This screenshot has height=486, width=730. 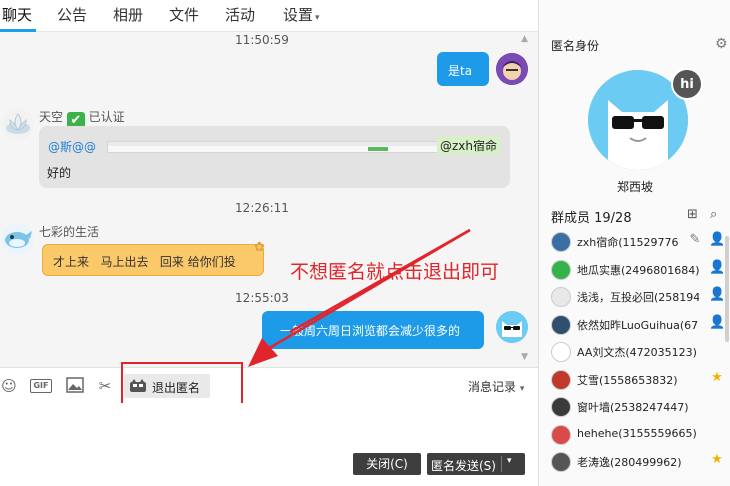 I want to click on divider, so click(x=501, y=464).